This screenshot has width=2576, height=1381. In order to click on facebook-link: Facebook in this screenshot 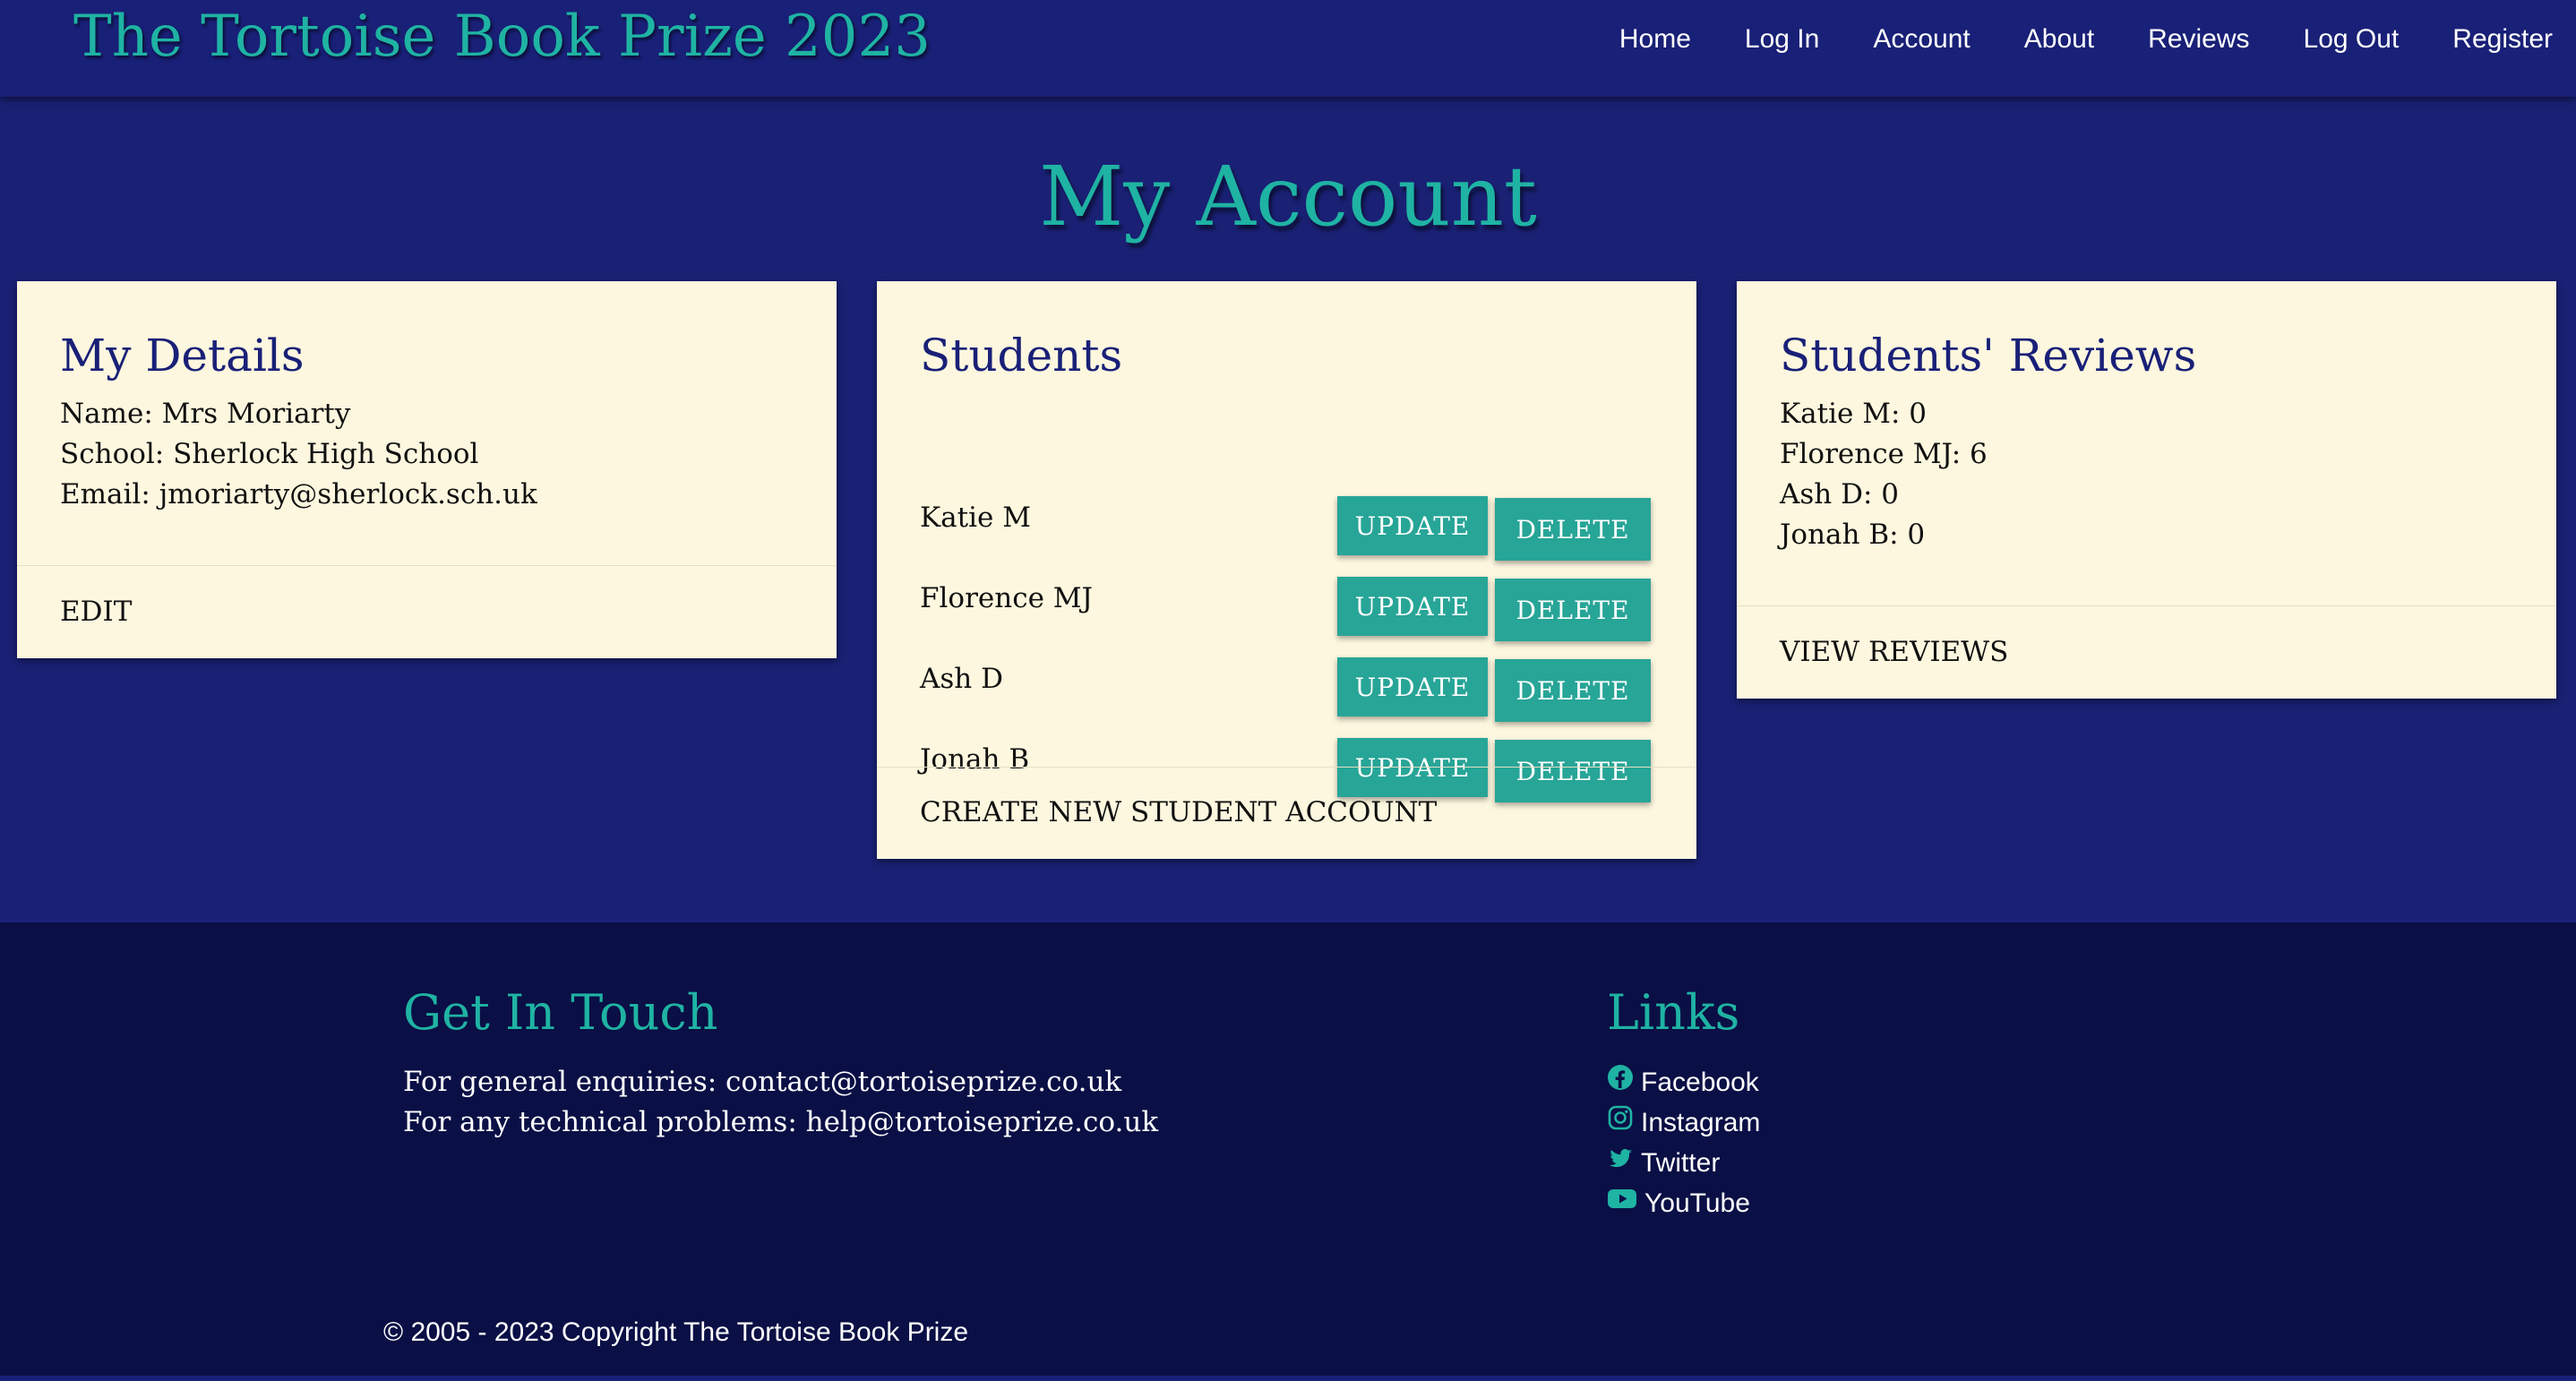, I will do `click(1700, 1082)`.